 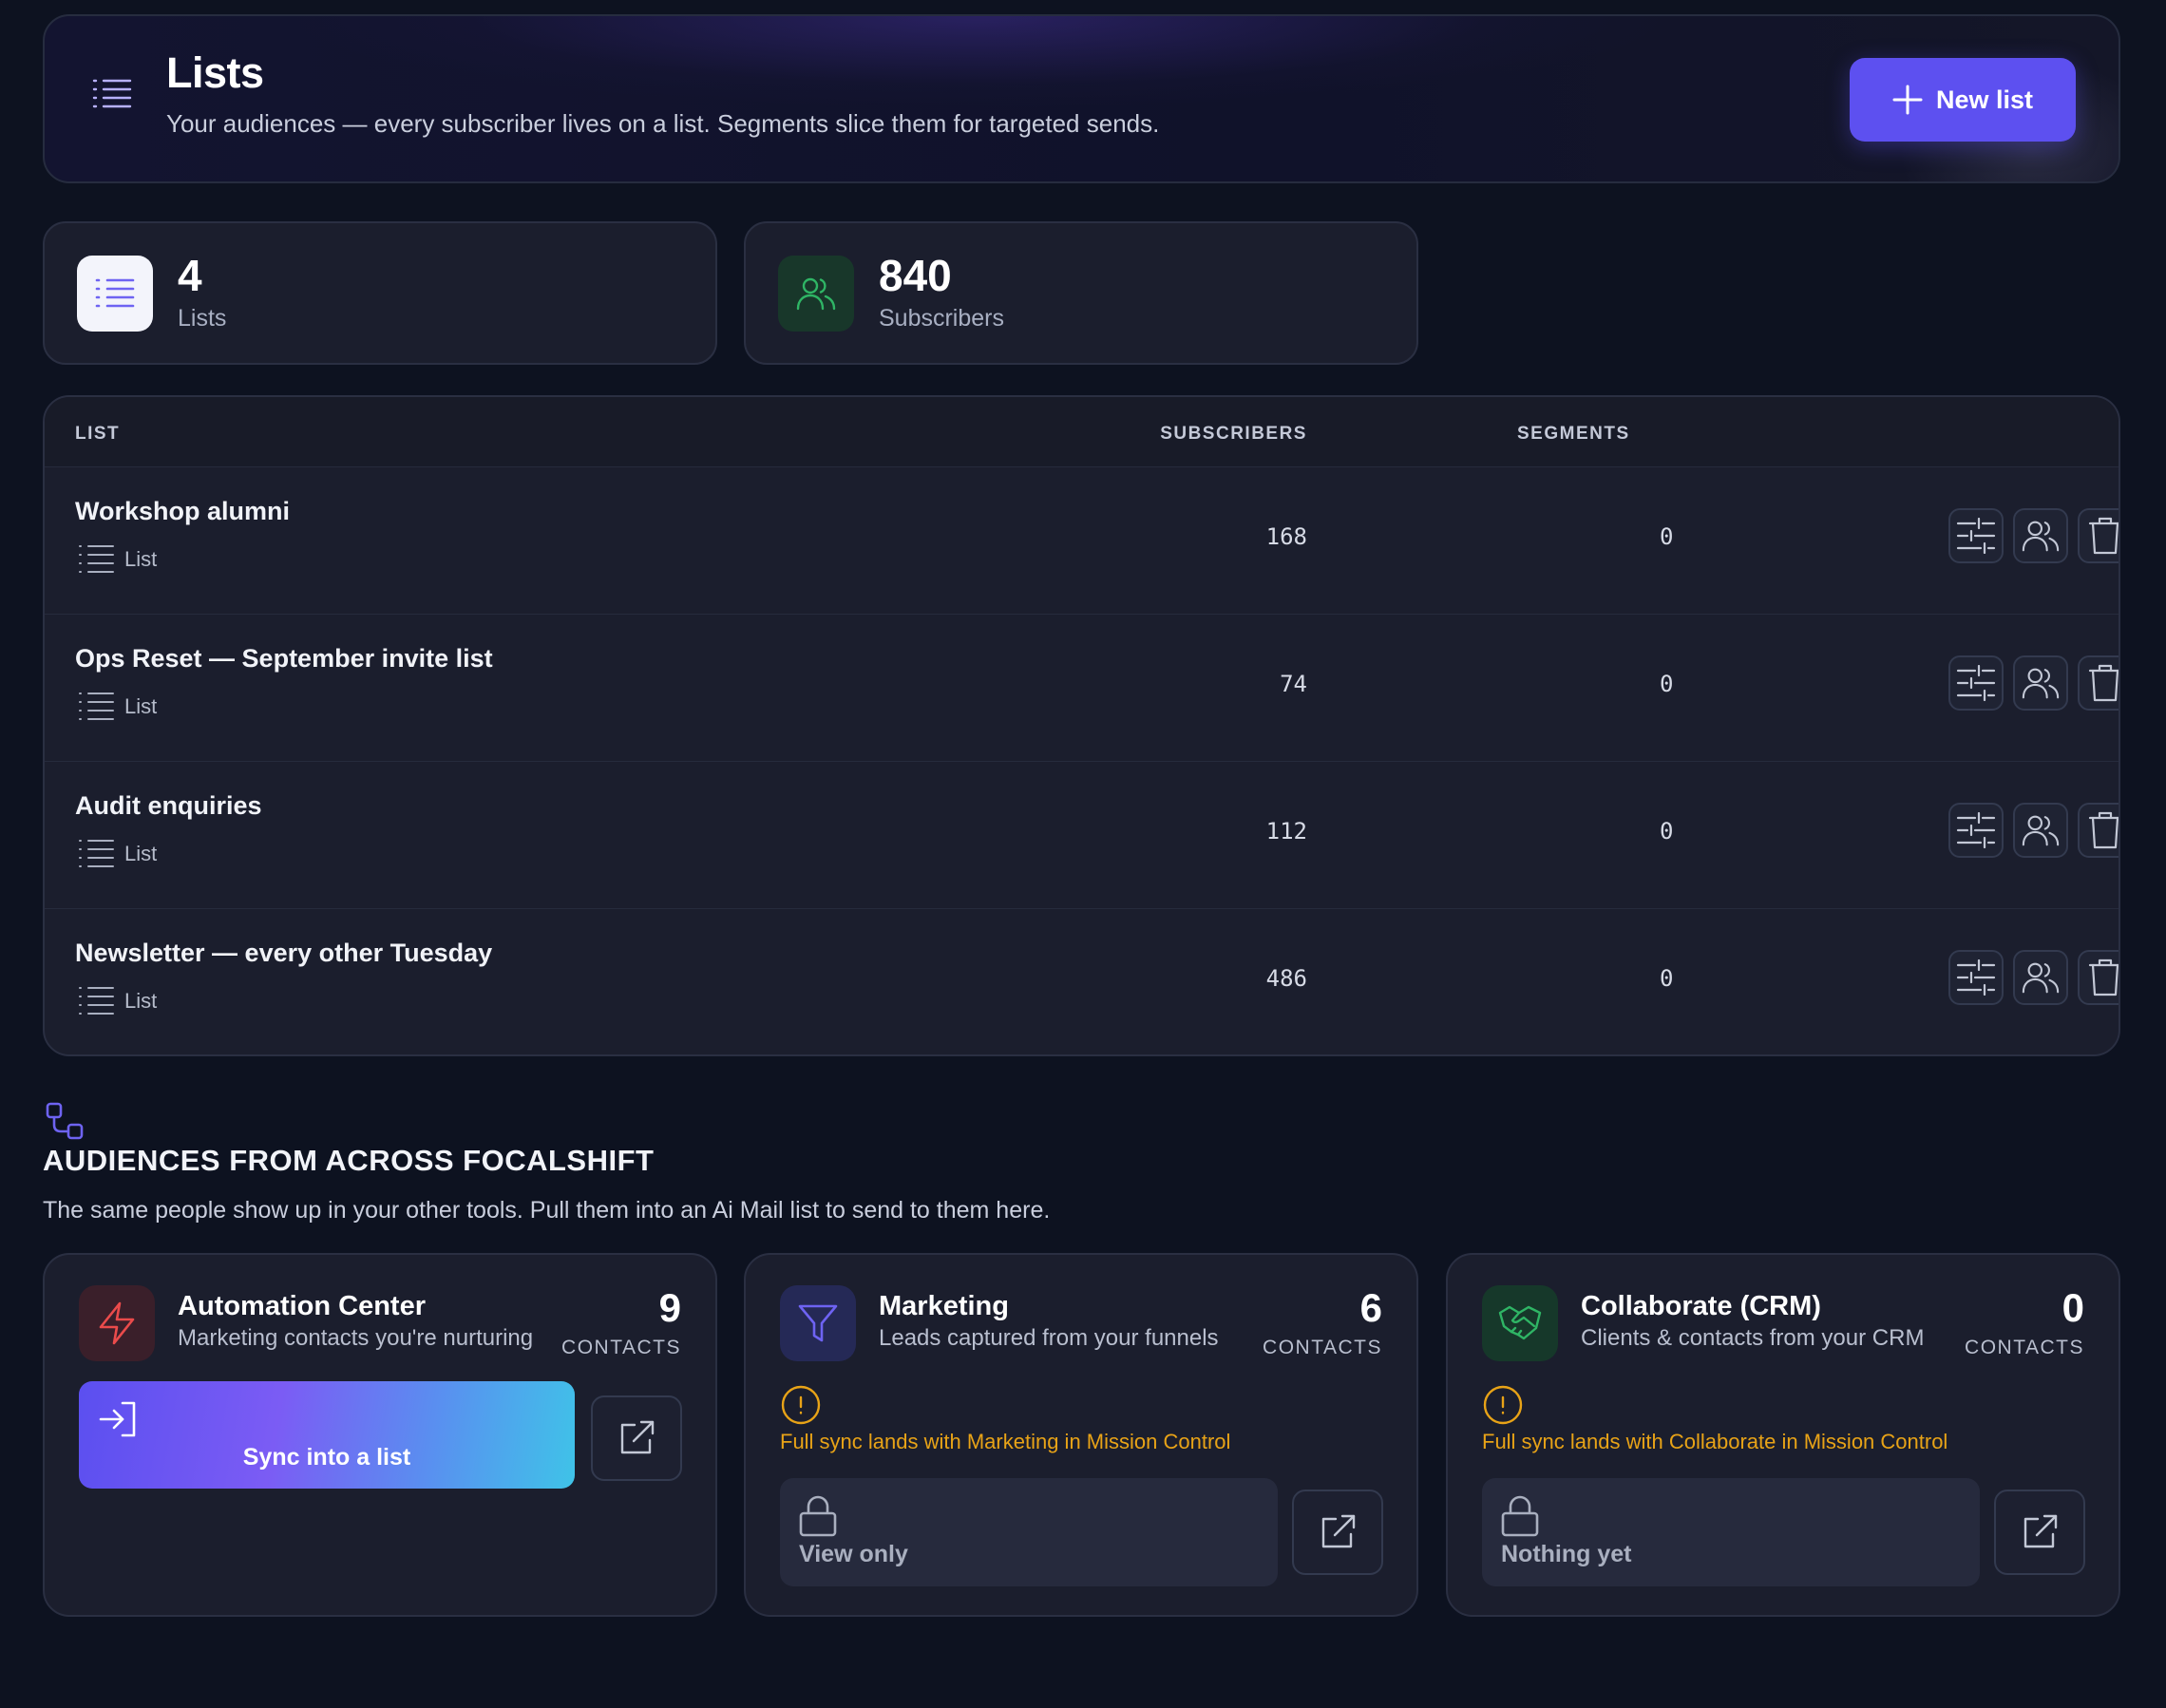 What do you see at coordinates (1081, 432) in the screenshot?
I see `table-header: LIST SUBSCRIBERS SEGMENTS` at bounding box center [1081, 432].